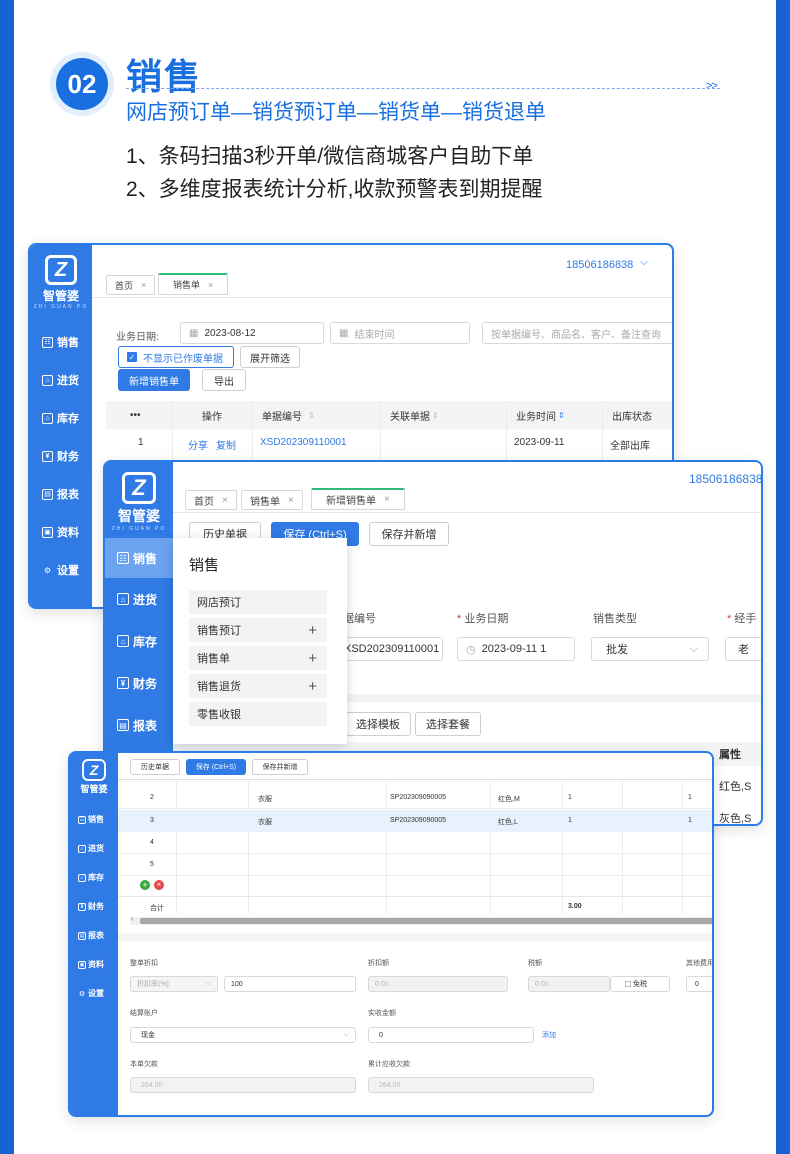 The image size is (790, 1154). Describe the element at coordinates (159, 885) in the screenshot. I see `delete-row-icon: ×` at that location.